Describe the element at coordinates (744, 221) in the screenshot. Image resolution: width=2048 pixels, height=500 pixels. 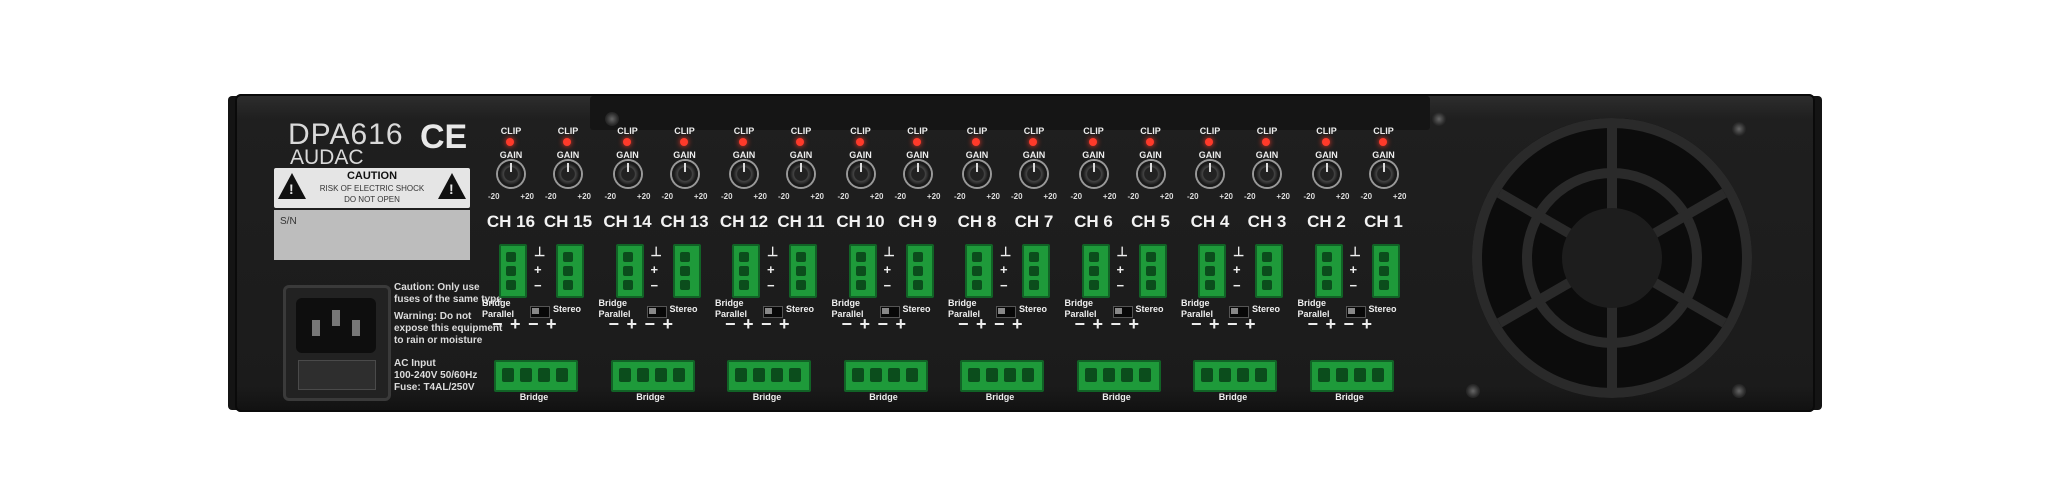
I see `channel-name: CH 12` at that location.